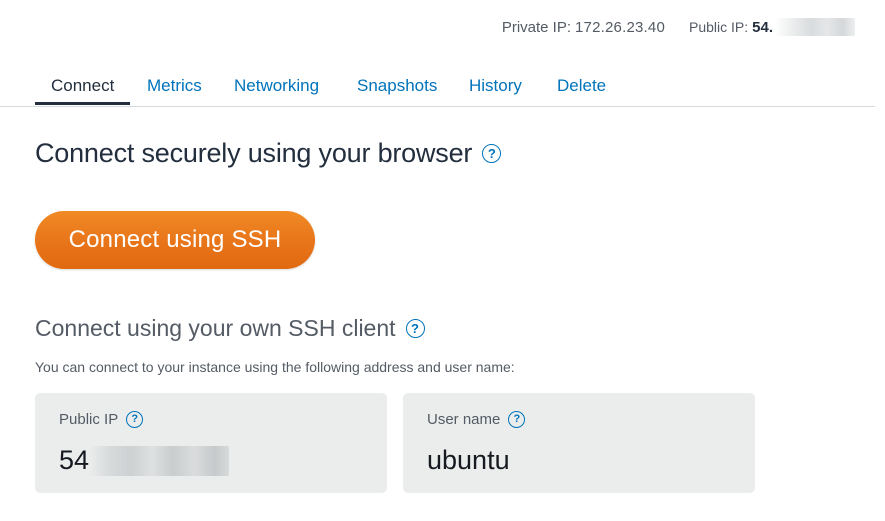  Describe the element at coordinates (762, 27) in the screenshot. I see `public-ip-value: 54.` at that location.